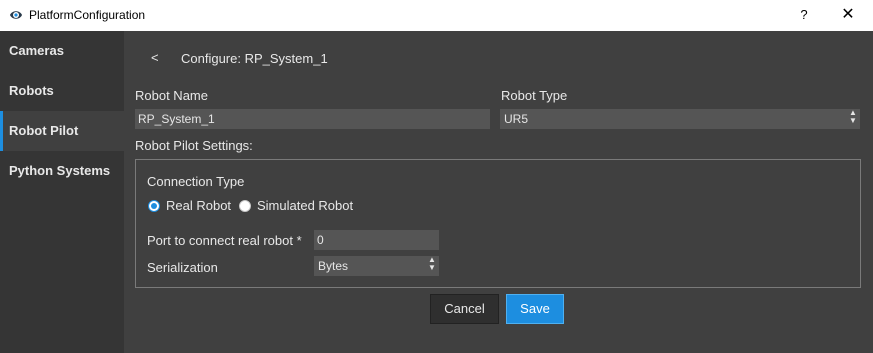 The height and width of the screenshot is (353, 873). Describe the element at coordinates (534, 95) in the screenshot. I see `robot-type-label: Robot Type` at that location.